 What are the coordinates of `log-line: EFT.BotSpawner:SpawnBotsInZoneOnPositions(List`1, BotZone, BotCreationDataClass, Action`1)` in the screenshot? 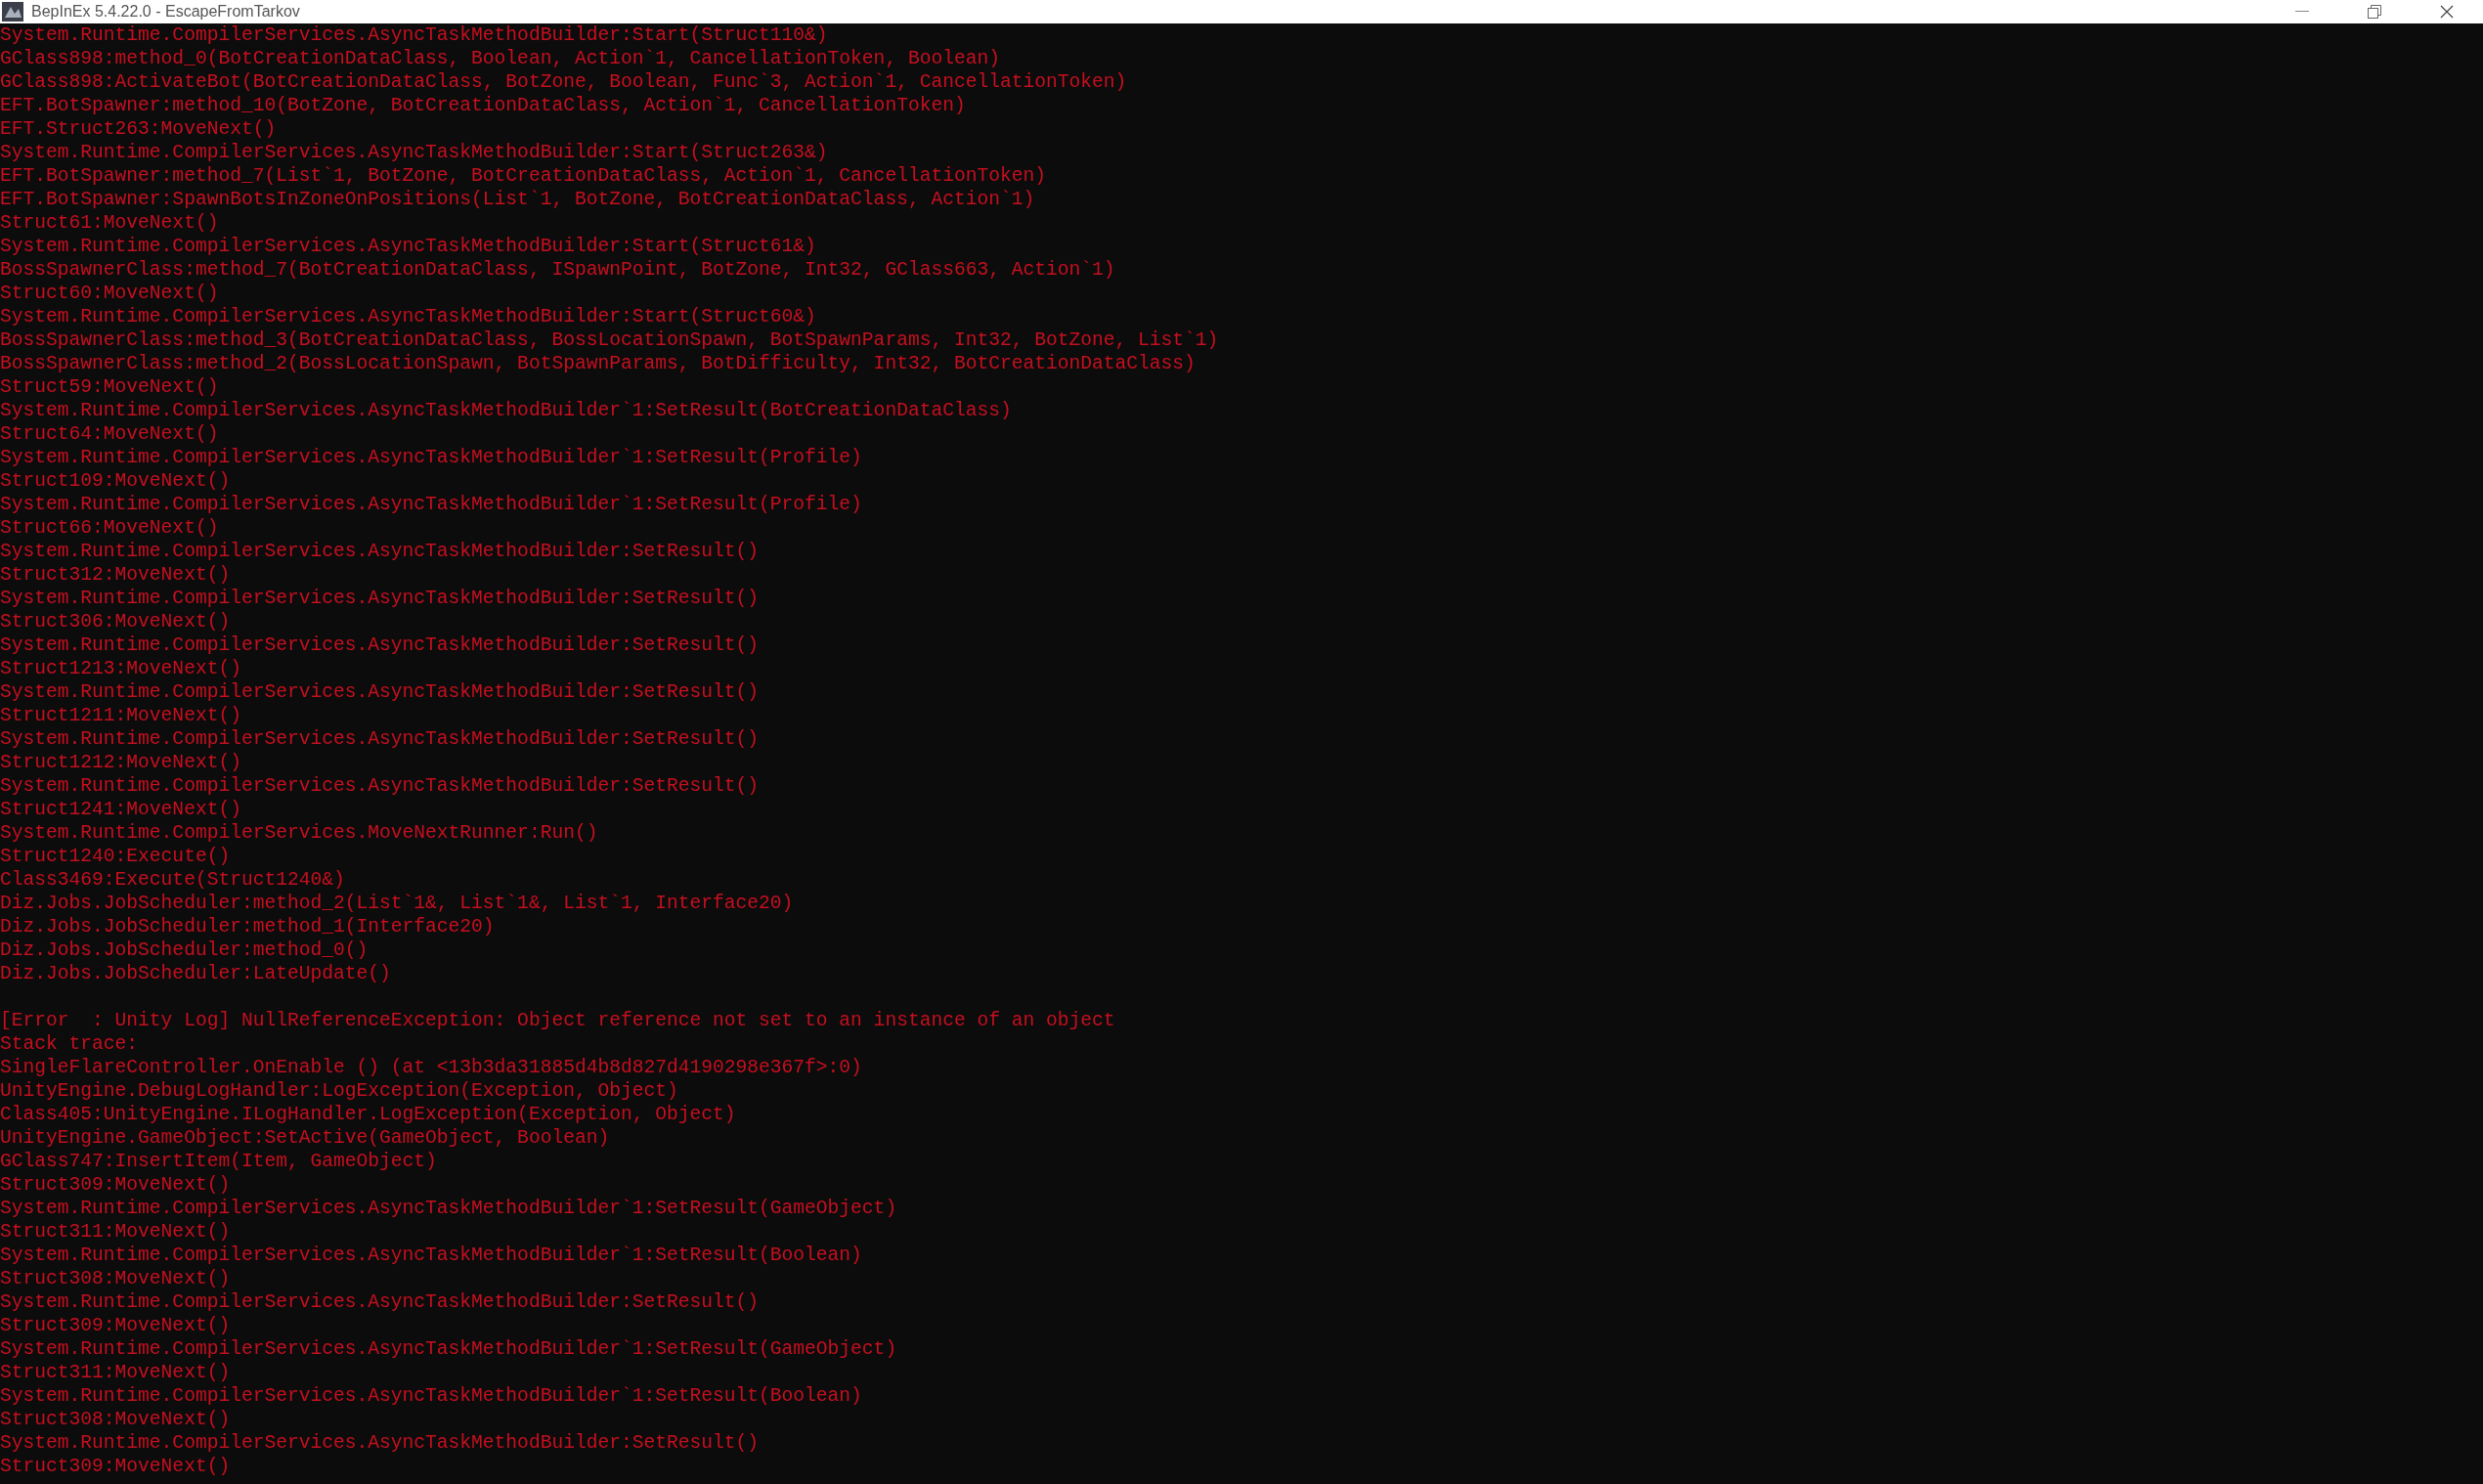 It's located at (518, 199).